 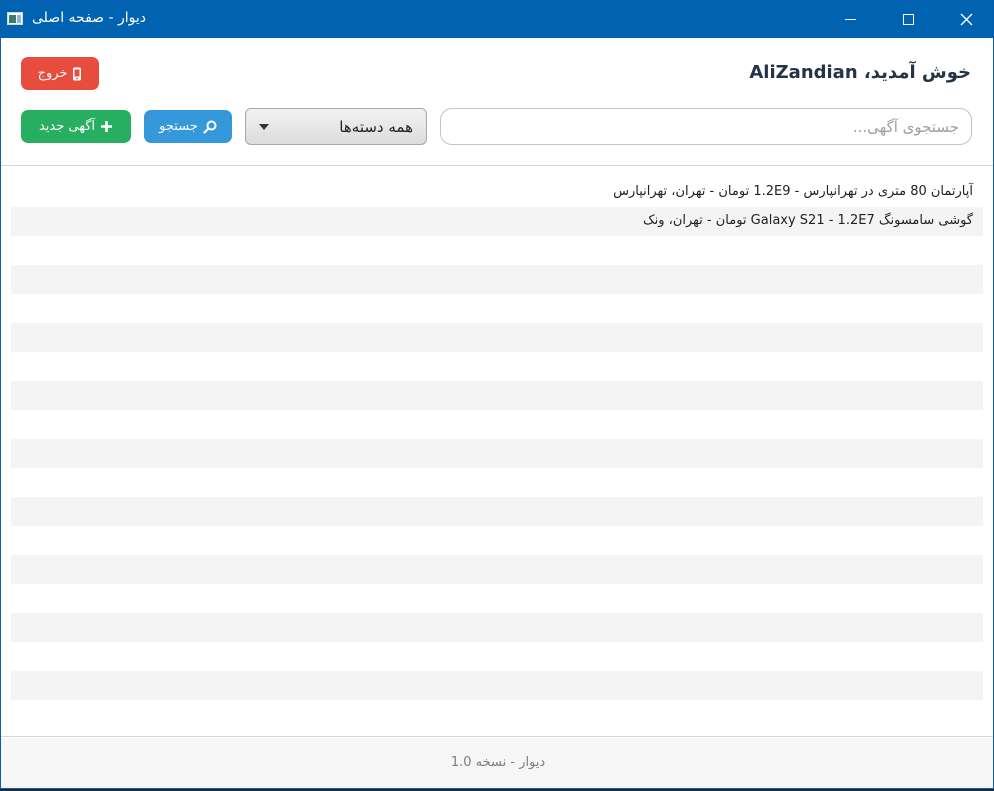 I want to click on category-selected-value: همه دسته‌ها, so click(x=376, y=127).